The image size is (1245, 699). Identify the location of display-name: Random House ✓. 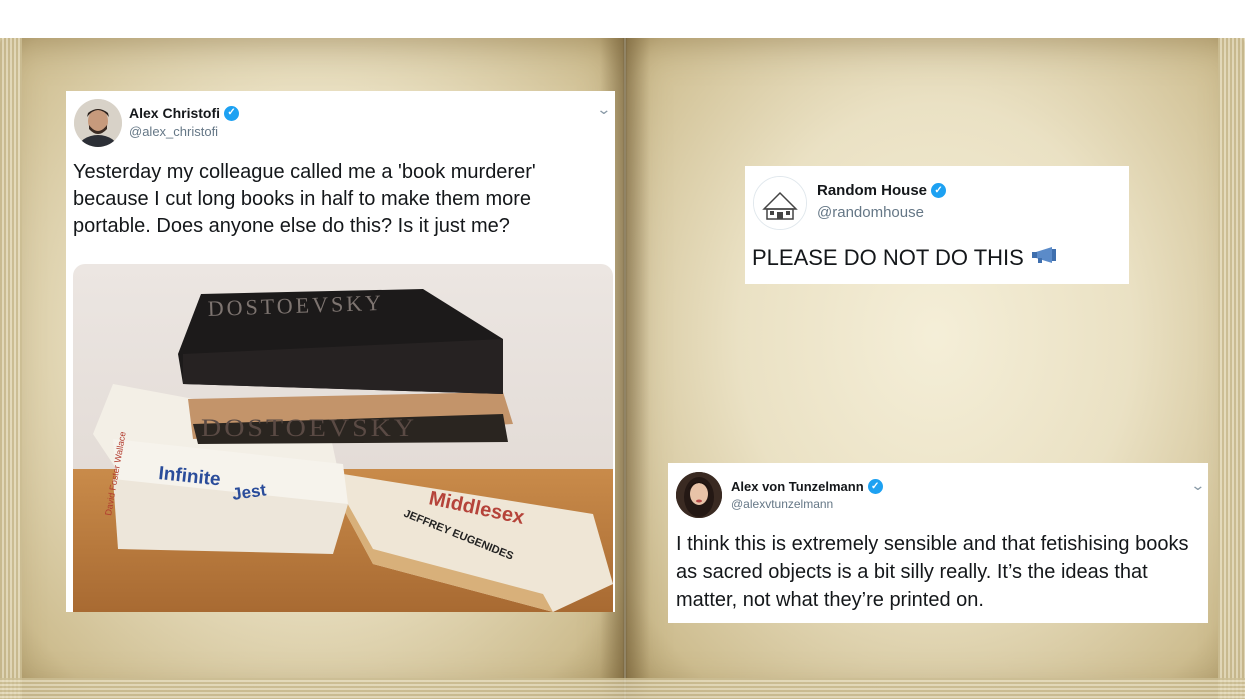
(882, 190).